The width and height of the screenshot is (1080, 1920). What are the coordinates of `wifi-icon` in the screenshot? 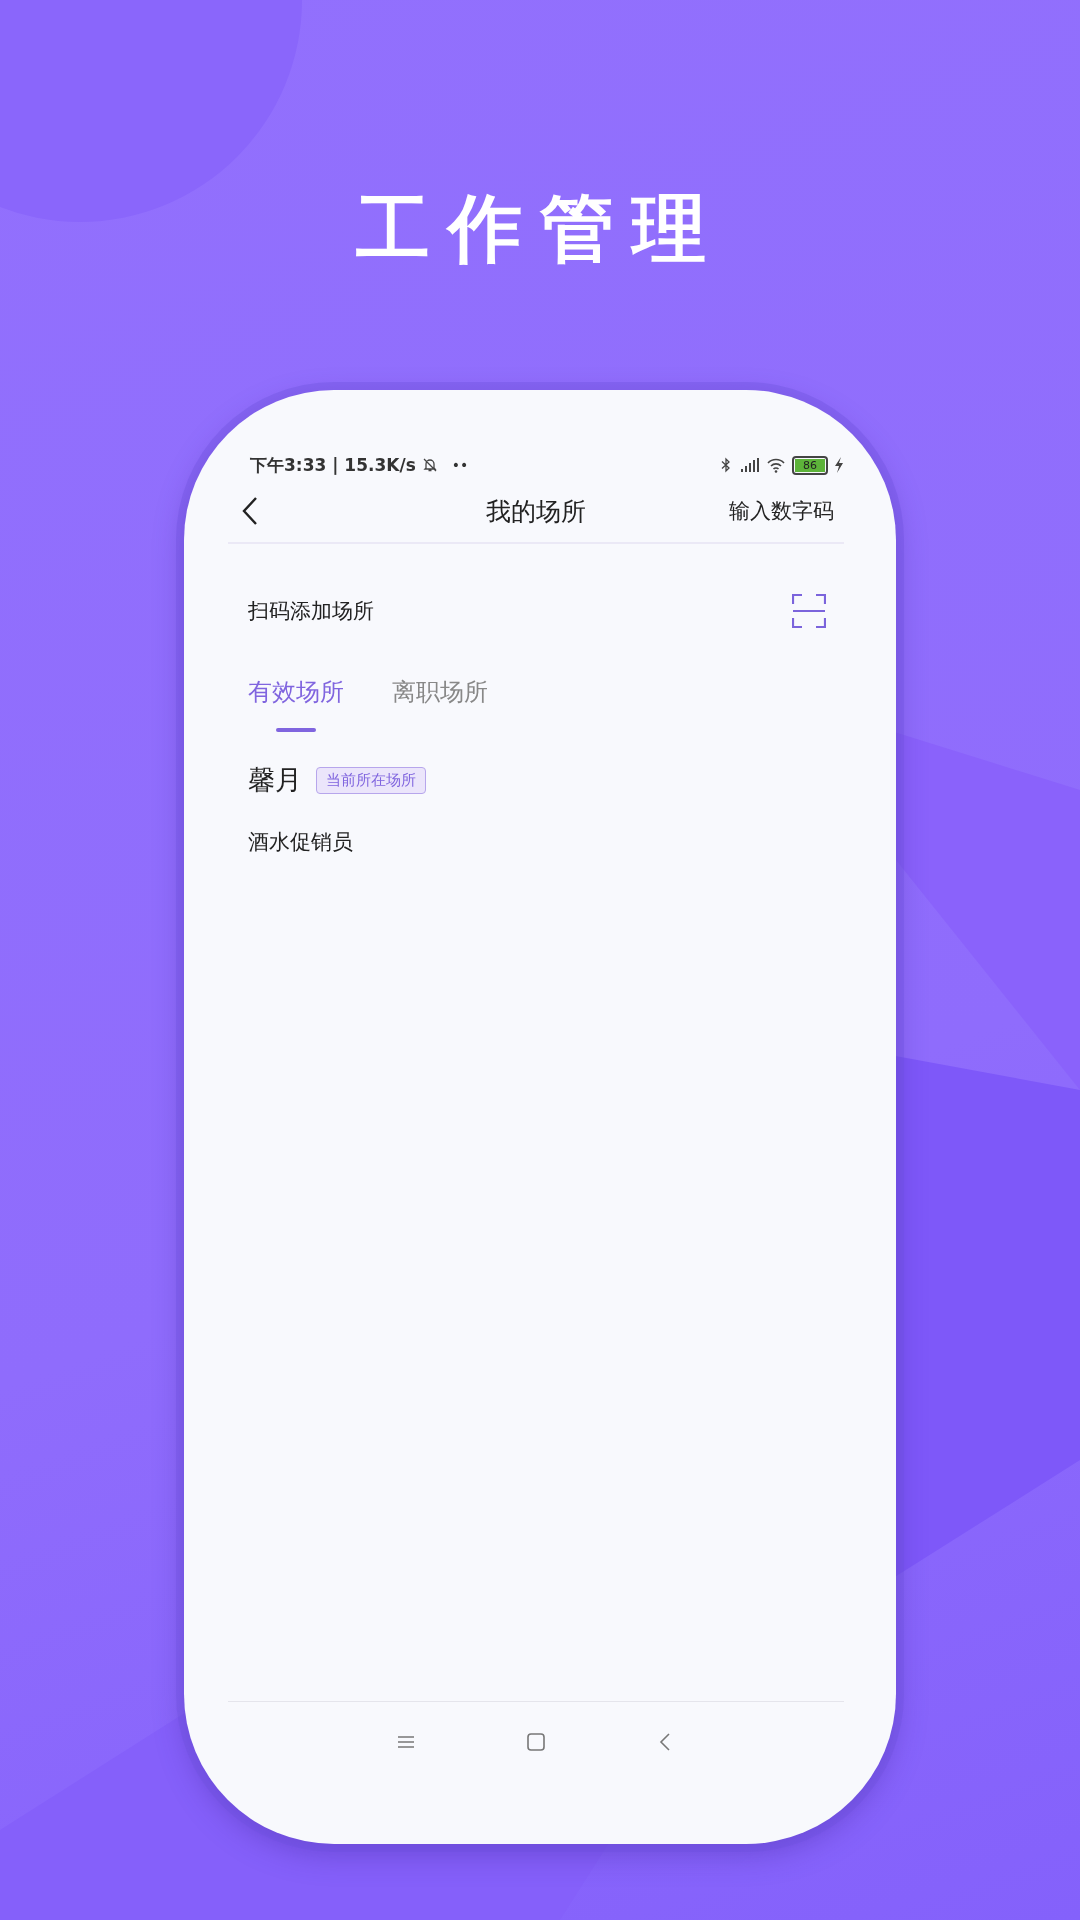 It's located at (776, 465).